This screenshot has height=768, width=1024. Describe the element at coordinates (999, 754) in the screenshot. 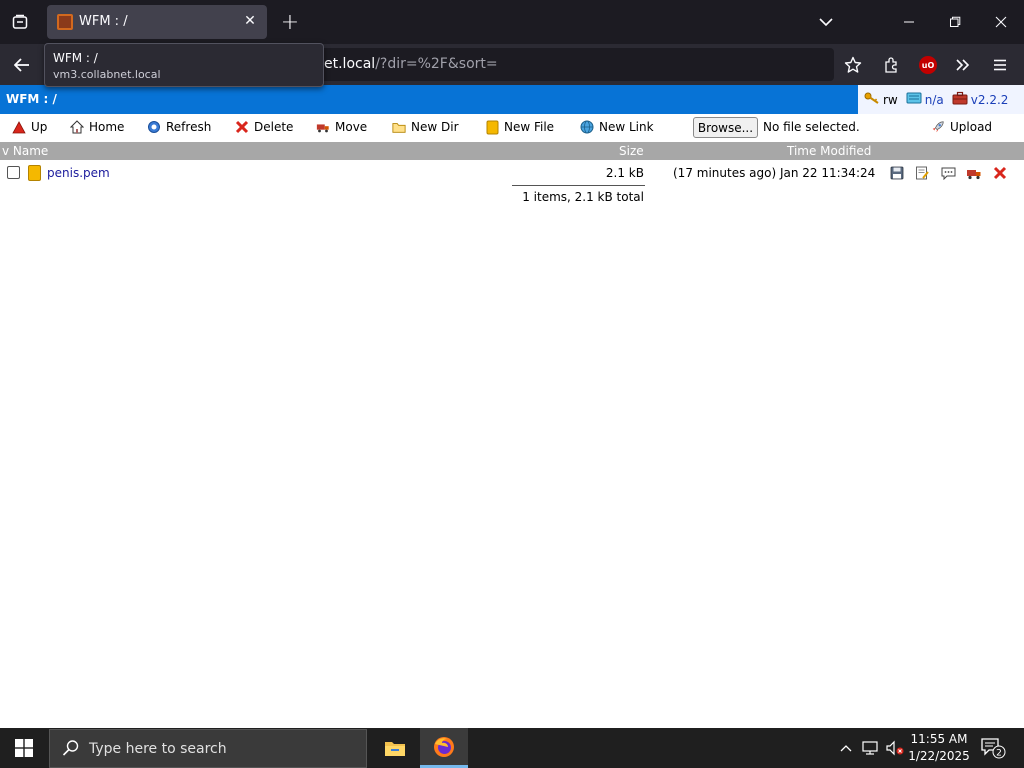

I see `notification-count: 2` at that location.